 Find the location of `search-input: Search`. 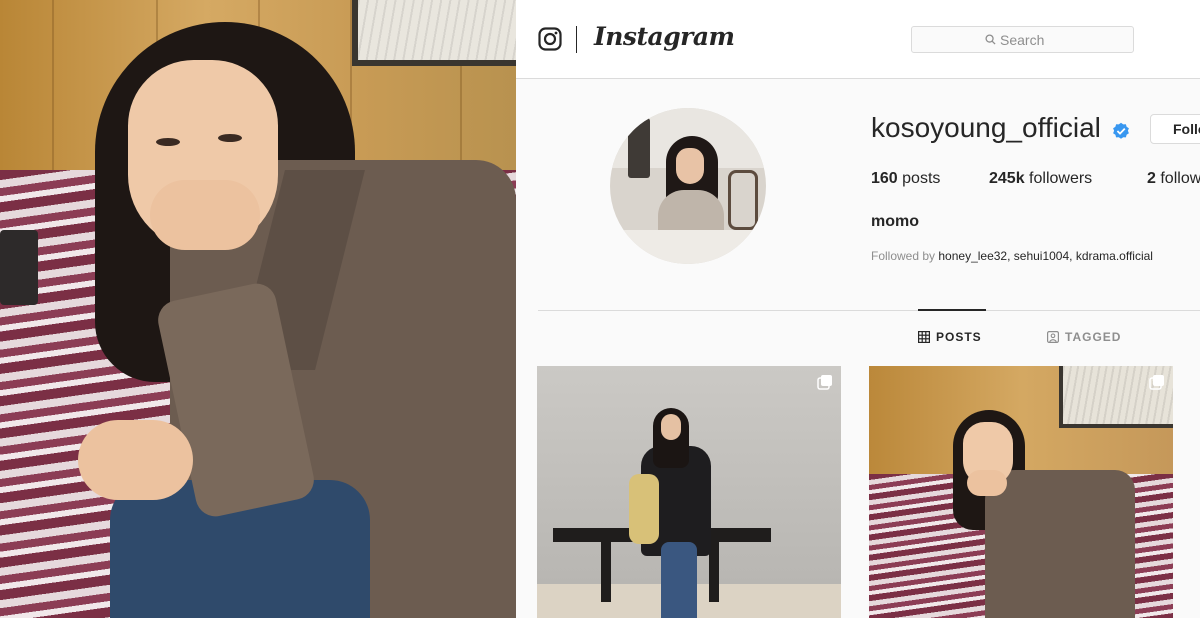

search-input: Search is located at coordinates (1022, 39).